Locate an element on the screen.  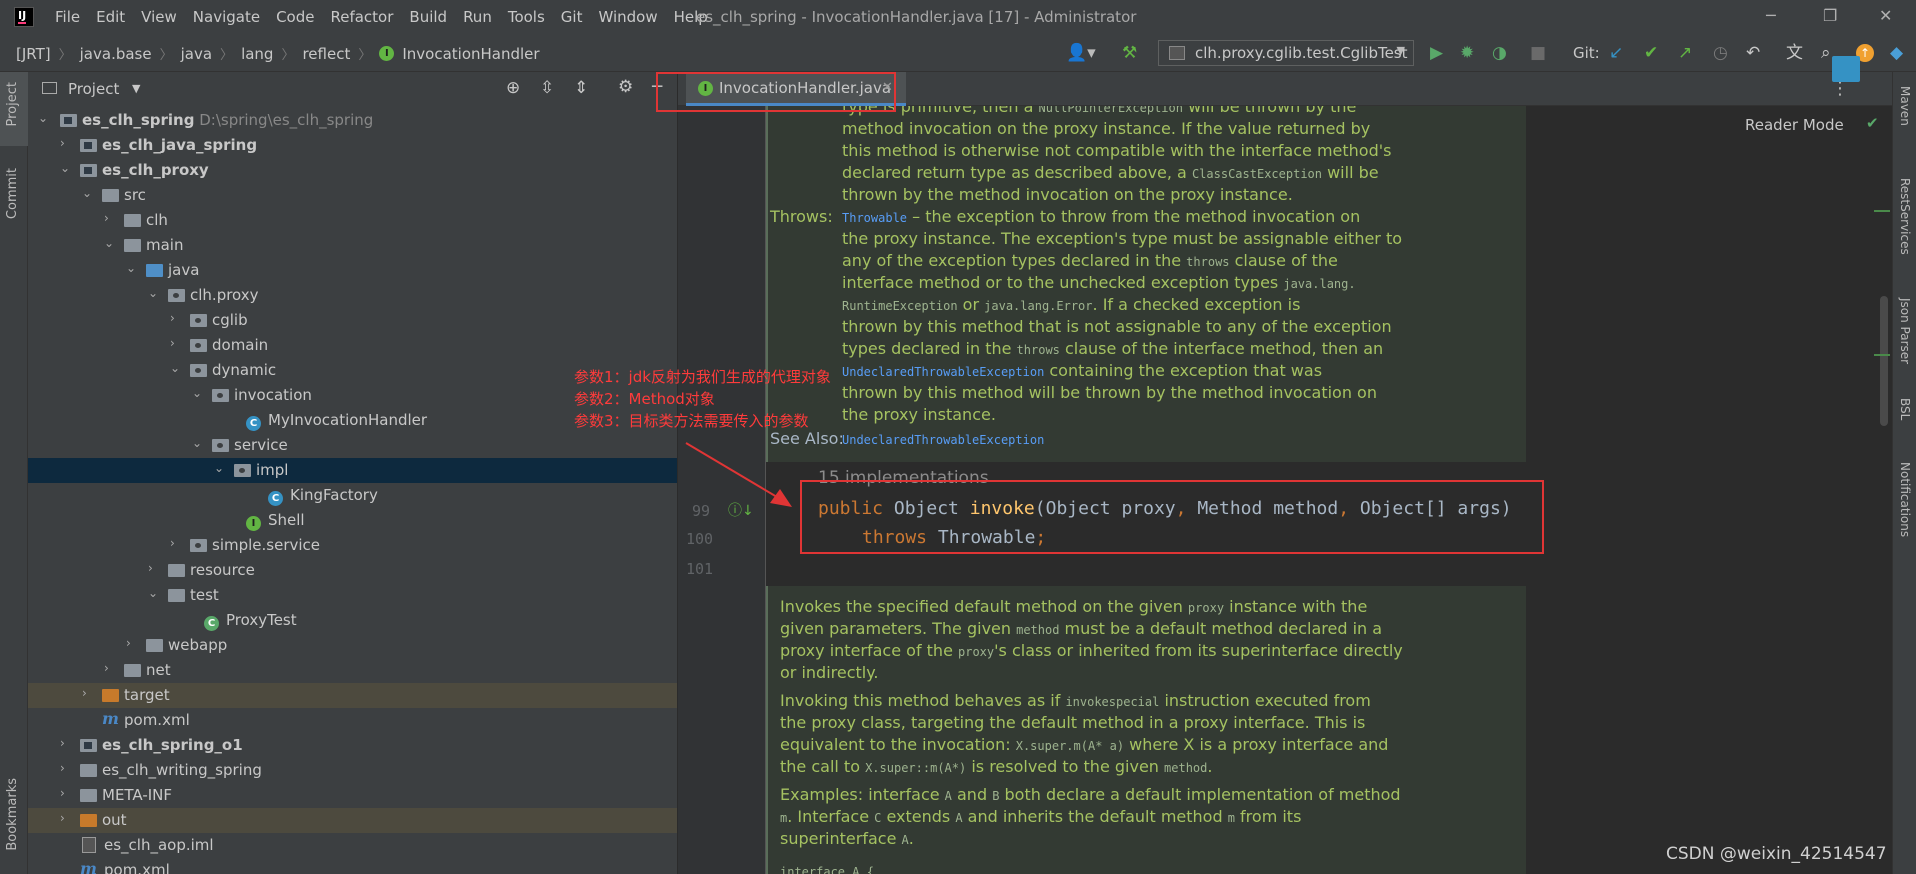
annotation-arrow is located at coordinates (738, 474).